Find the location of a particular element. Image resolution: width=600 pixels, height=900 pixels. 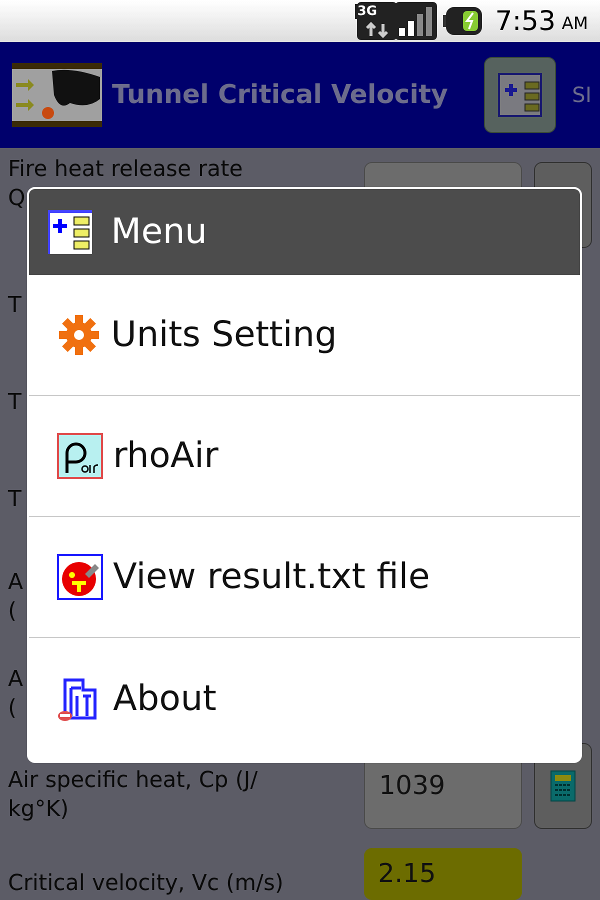

field-label: Fire heat release rate Q is located at coordinates (125, 184).